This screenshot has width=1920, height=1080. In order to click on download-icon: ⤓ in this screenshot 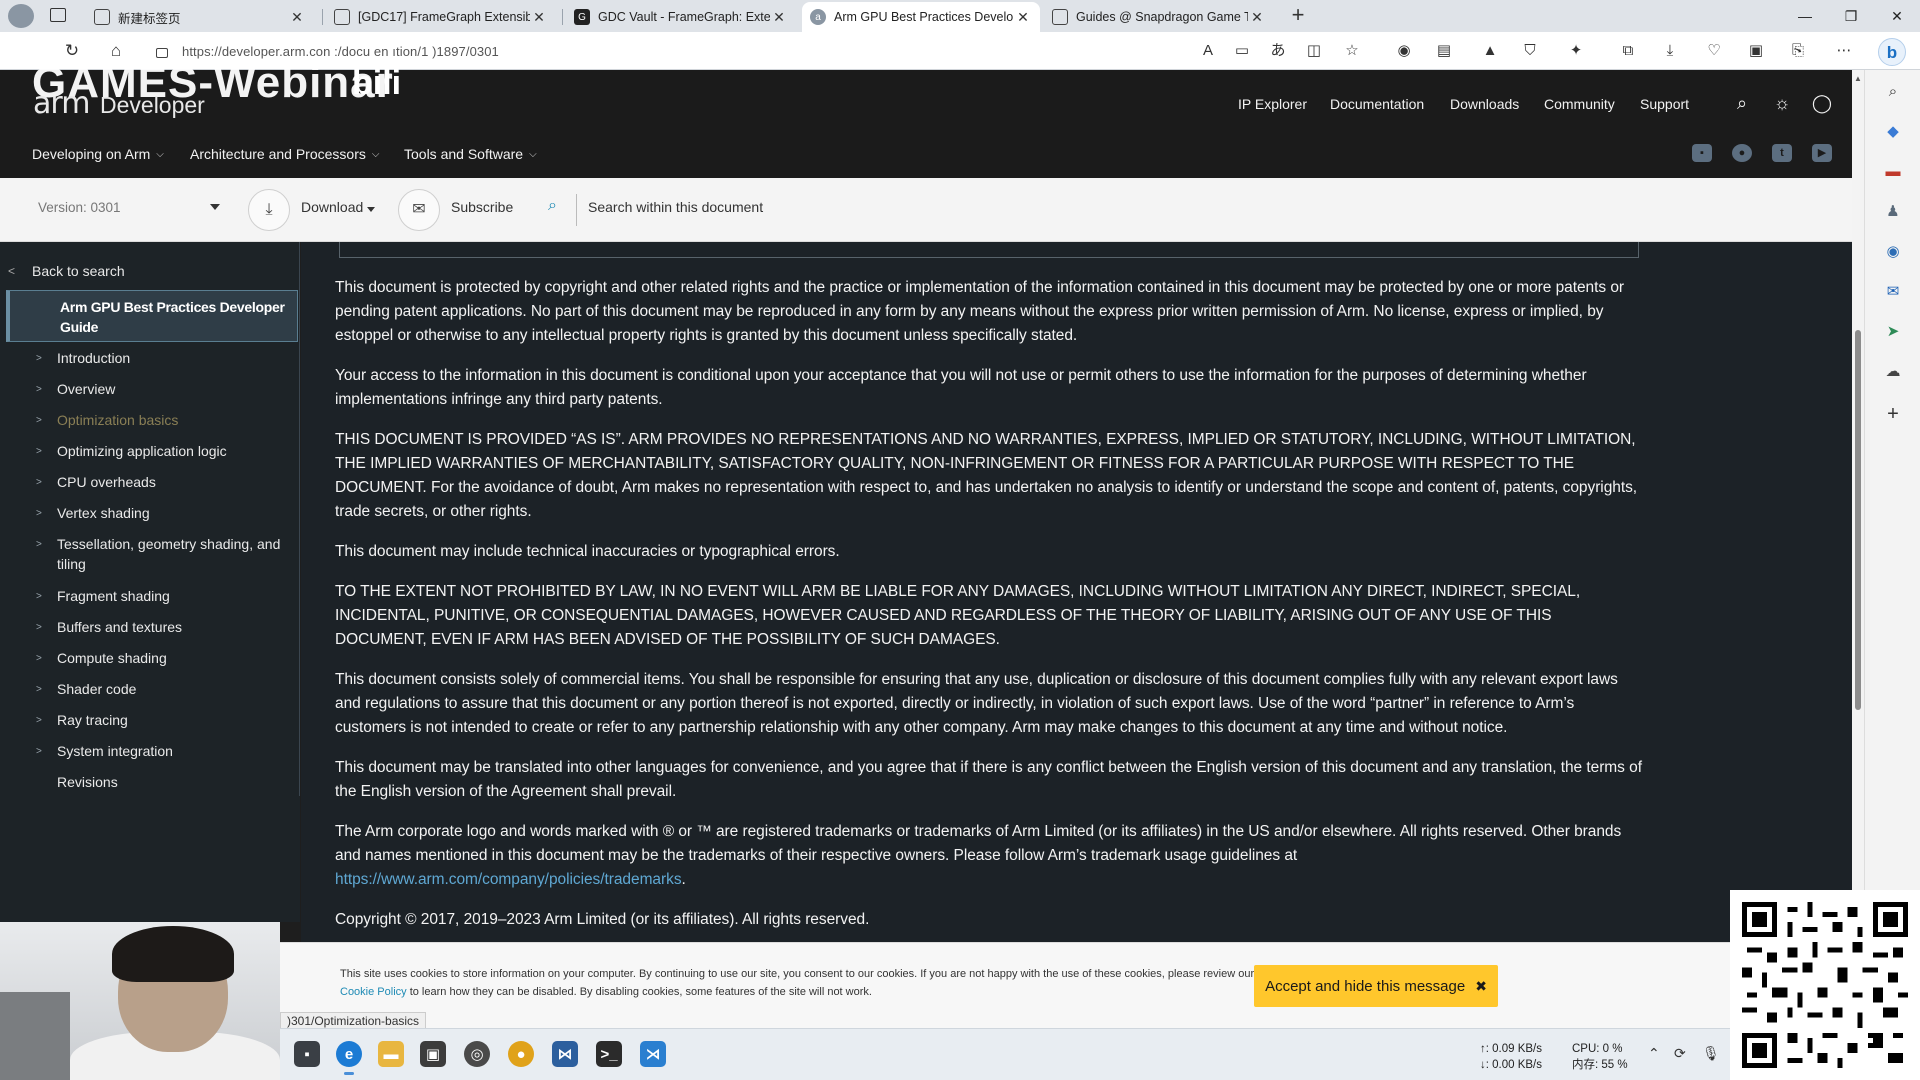, I will do `click(269, 210)`.